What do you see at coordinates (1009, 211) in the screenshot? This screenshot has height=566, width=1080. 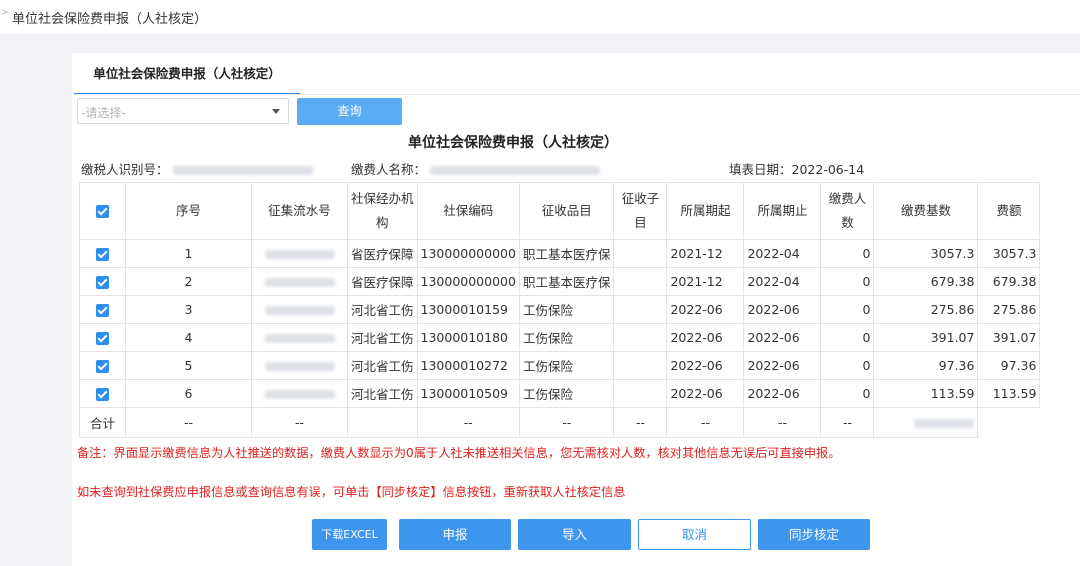 I see `col-header-fee: 费额` at bounding box center [1009, 211].